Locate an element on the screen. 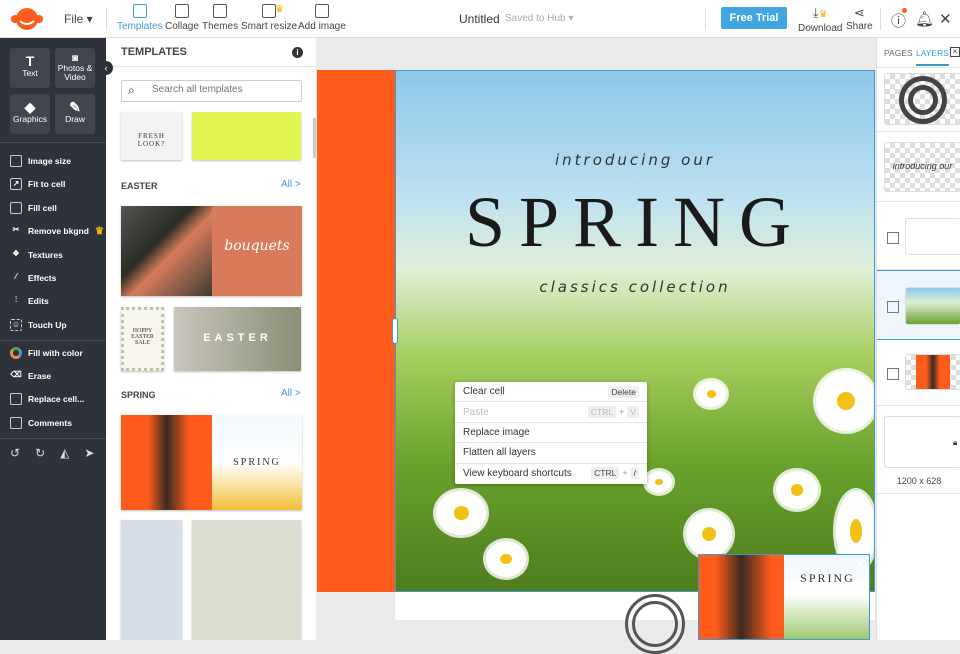 Image resolution: width=960 pixels, height=654 pixels. flatten-layers-item: Flatten all layers is located at coordinates (551, 453).